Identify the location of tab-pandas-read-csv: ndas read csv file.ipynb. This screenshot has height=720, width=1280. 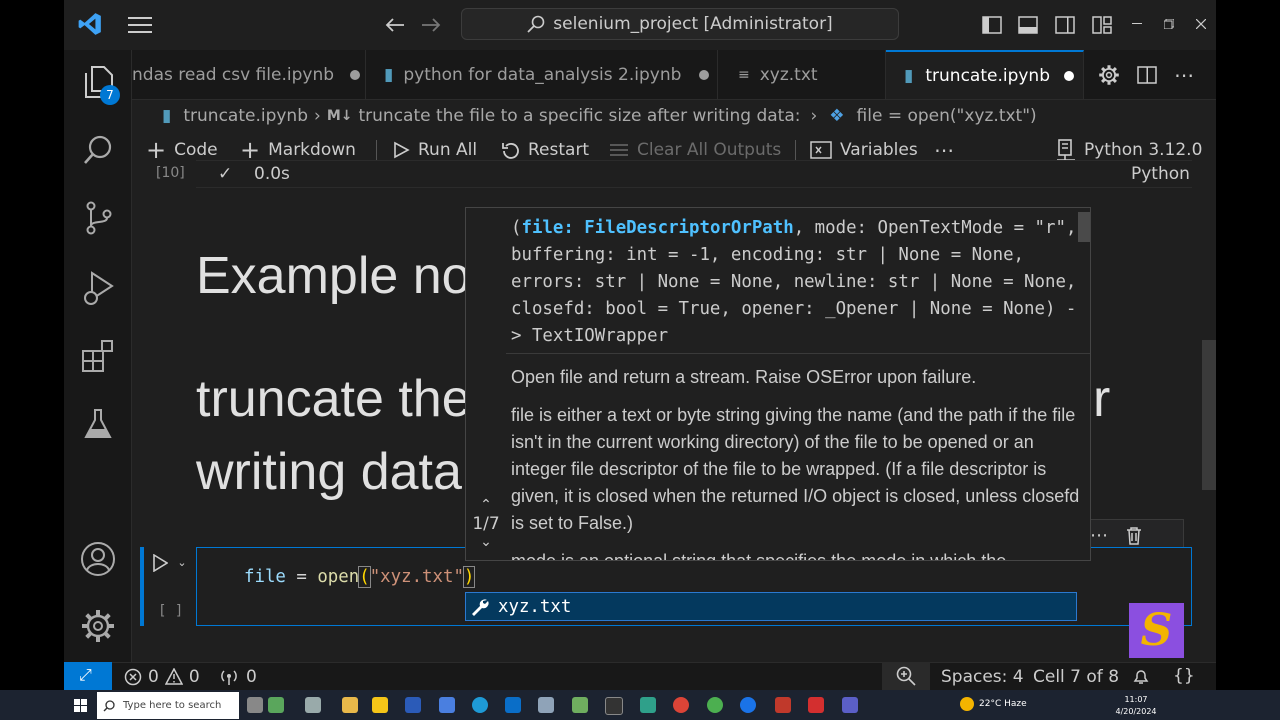
(249, 74).